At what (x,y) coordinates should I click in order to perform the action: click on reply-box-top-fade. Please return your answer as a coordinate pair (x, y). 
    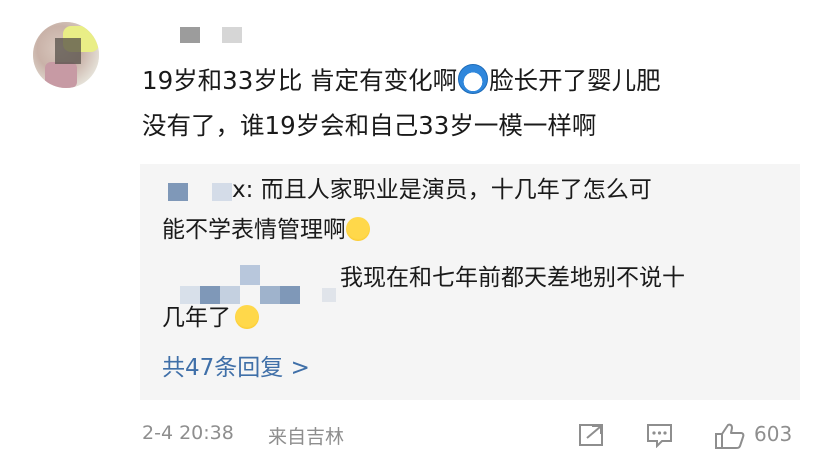
    Looking at the image, I should click on (470, 158).